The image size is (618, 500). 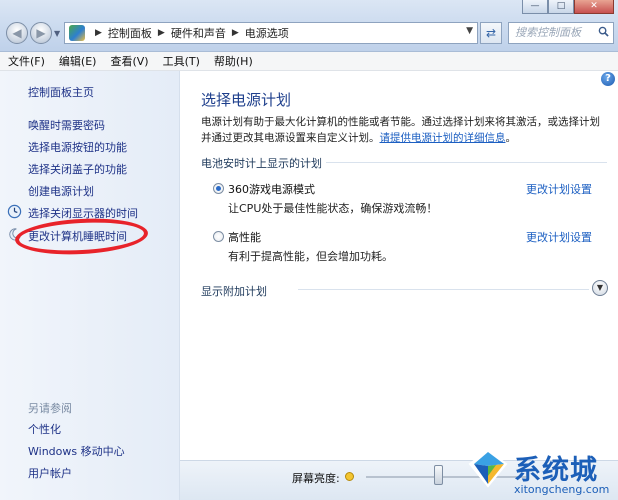 What do you see at coordinates (443, 289) in the screenshot?
I see `more-divider` at bounding box center [443, 289].